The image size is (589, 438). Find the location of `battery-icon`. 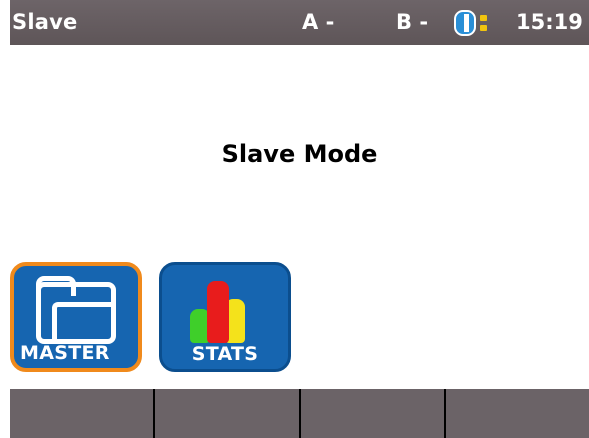

battery-icon is located at coordinates (472, 23).